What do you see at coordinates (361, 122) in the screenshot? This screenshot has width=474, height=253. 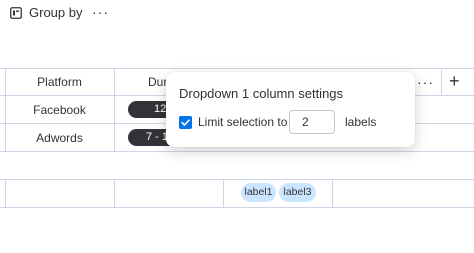 I see `labels-suffix: labels` at bounding box center [361, 122].